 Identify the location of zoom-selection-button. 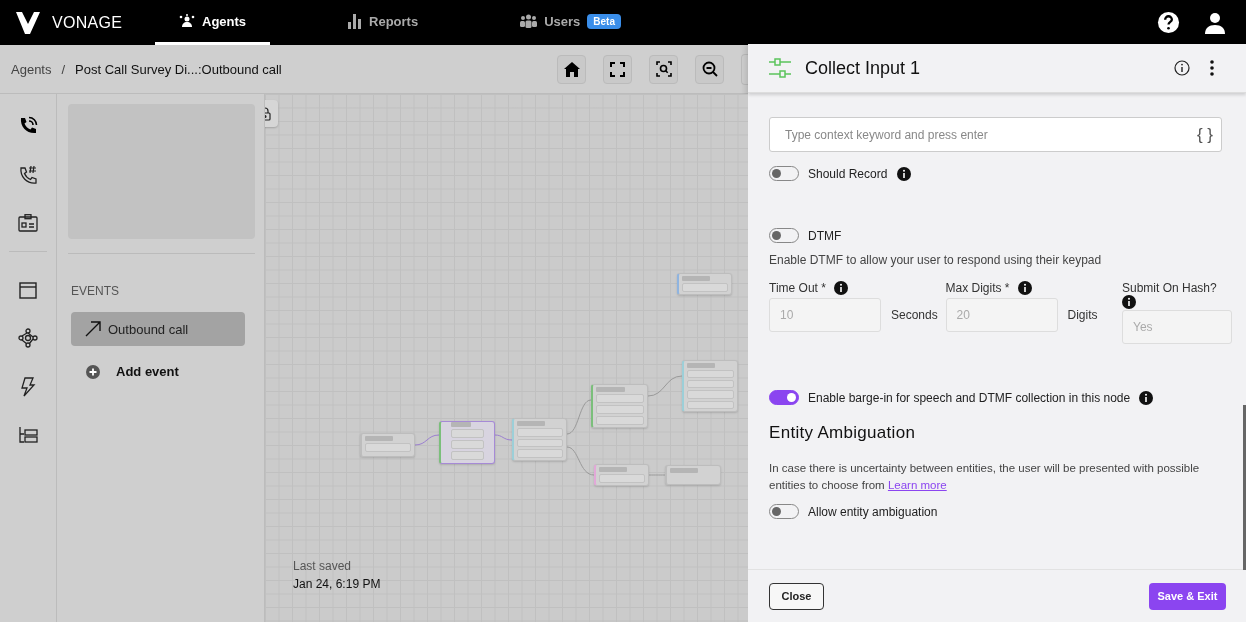
(663, 69).